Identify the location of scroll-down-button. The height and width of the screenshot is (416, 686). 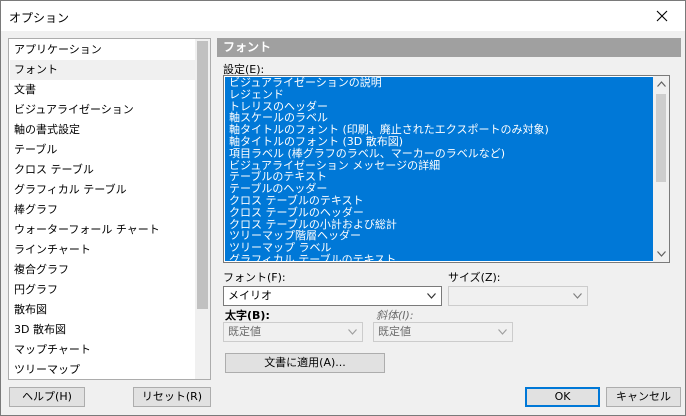
(661, 254).